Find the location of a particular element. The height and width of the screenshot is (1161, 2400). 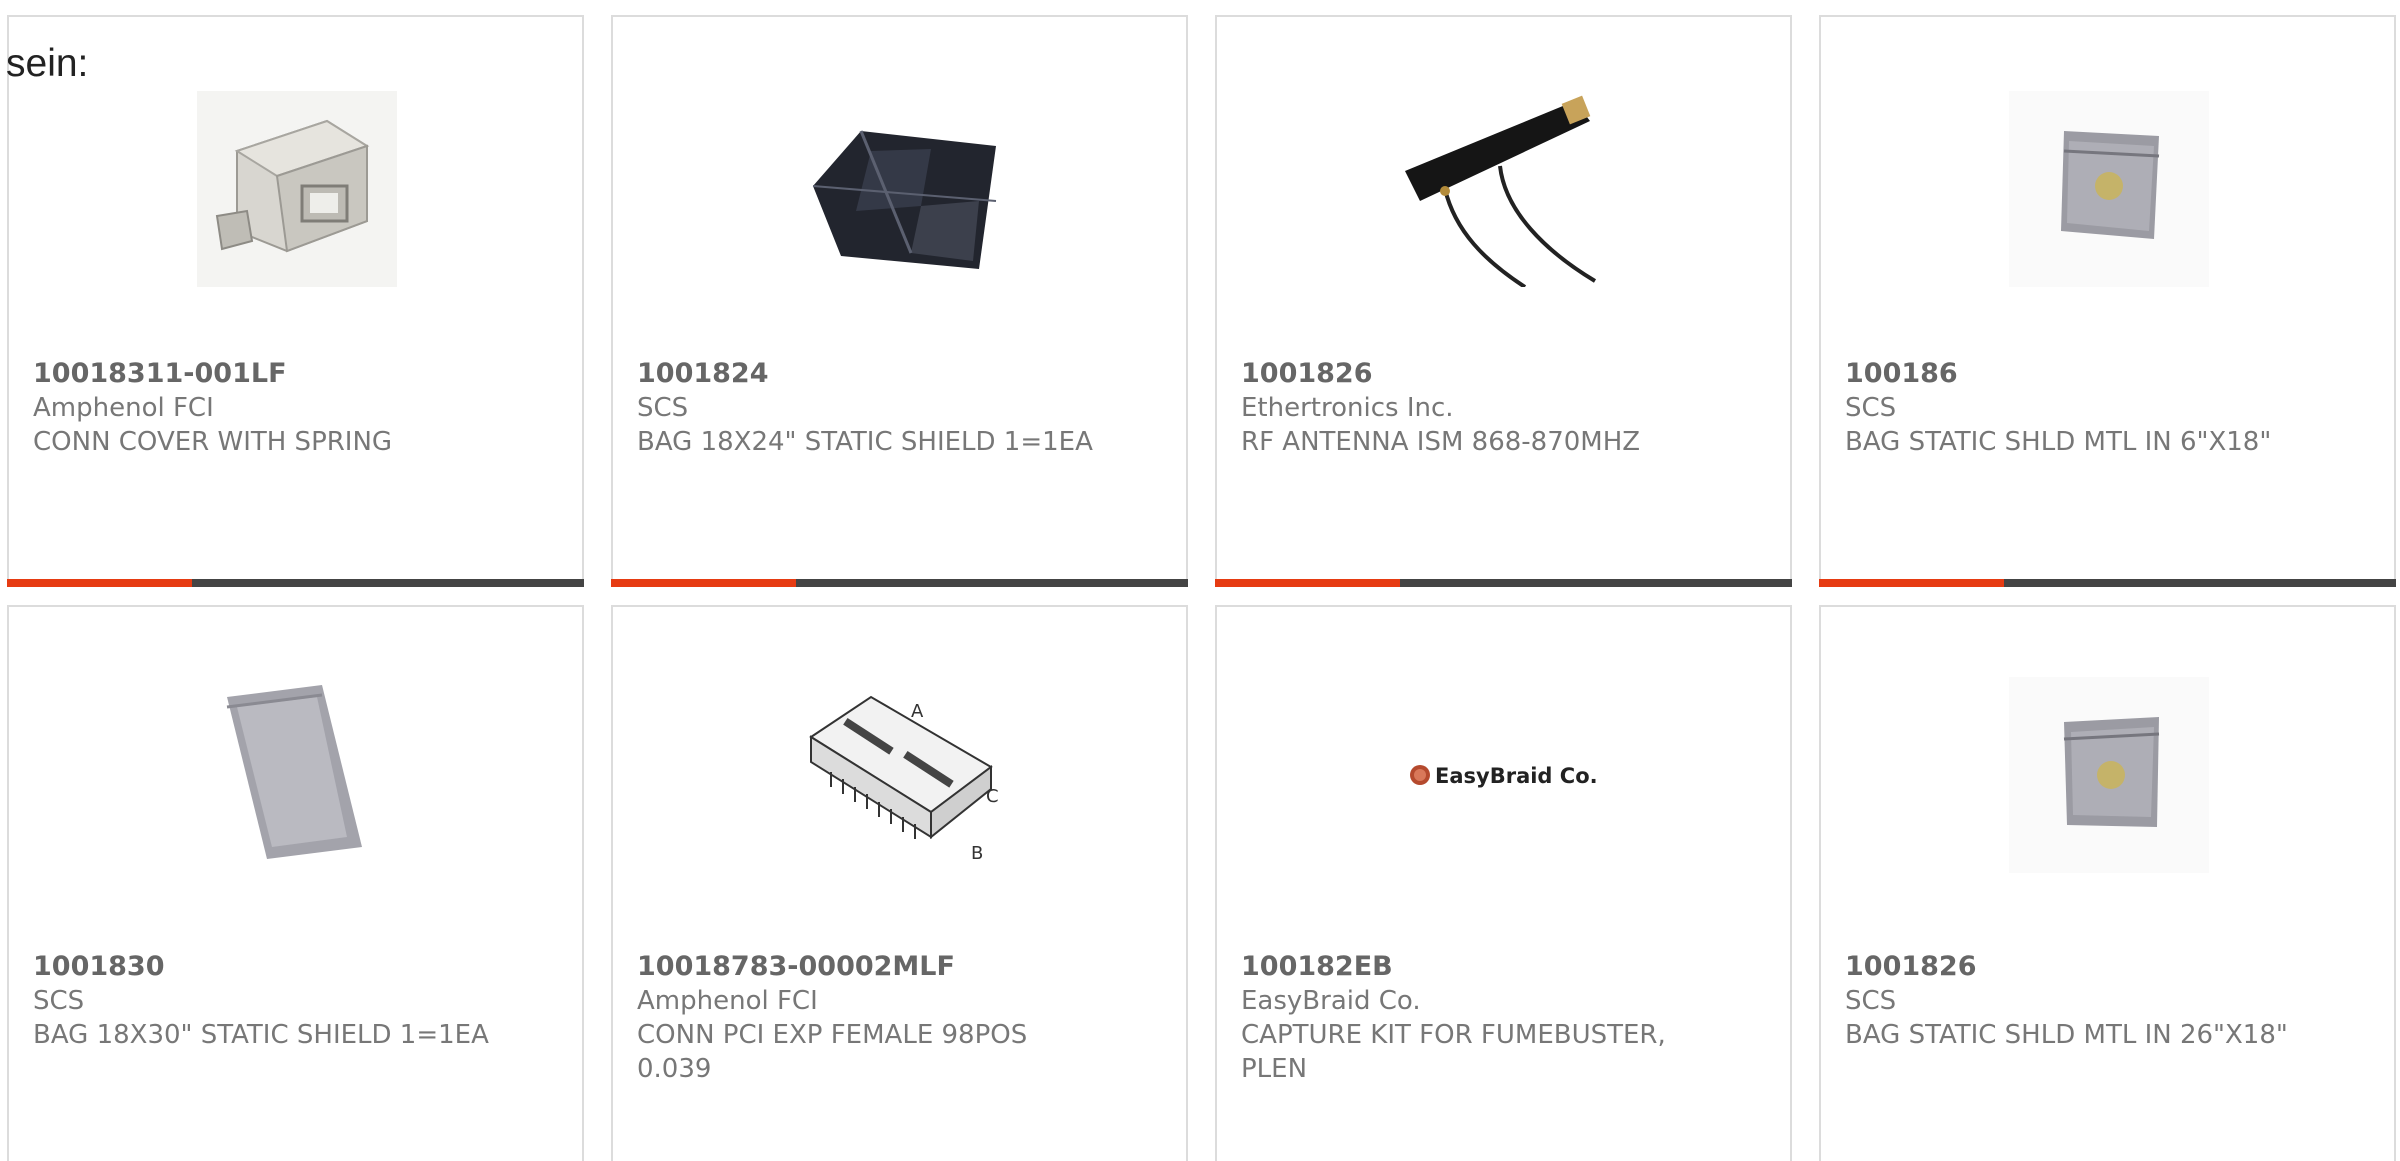

description: BAG 18X30" STATIC SHIELD 1=1EA is located at coordinates (261, 1035).